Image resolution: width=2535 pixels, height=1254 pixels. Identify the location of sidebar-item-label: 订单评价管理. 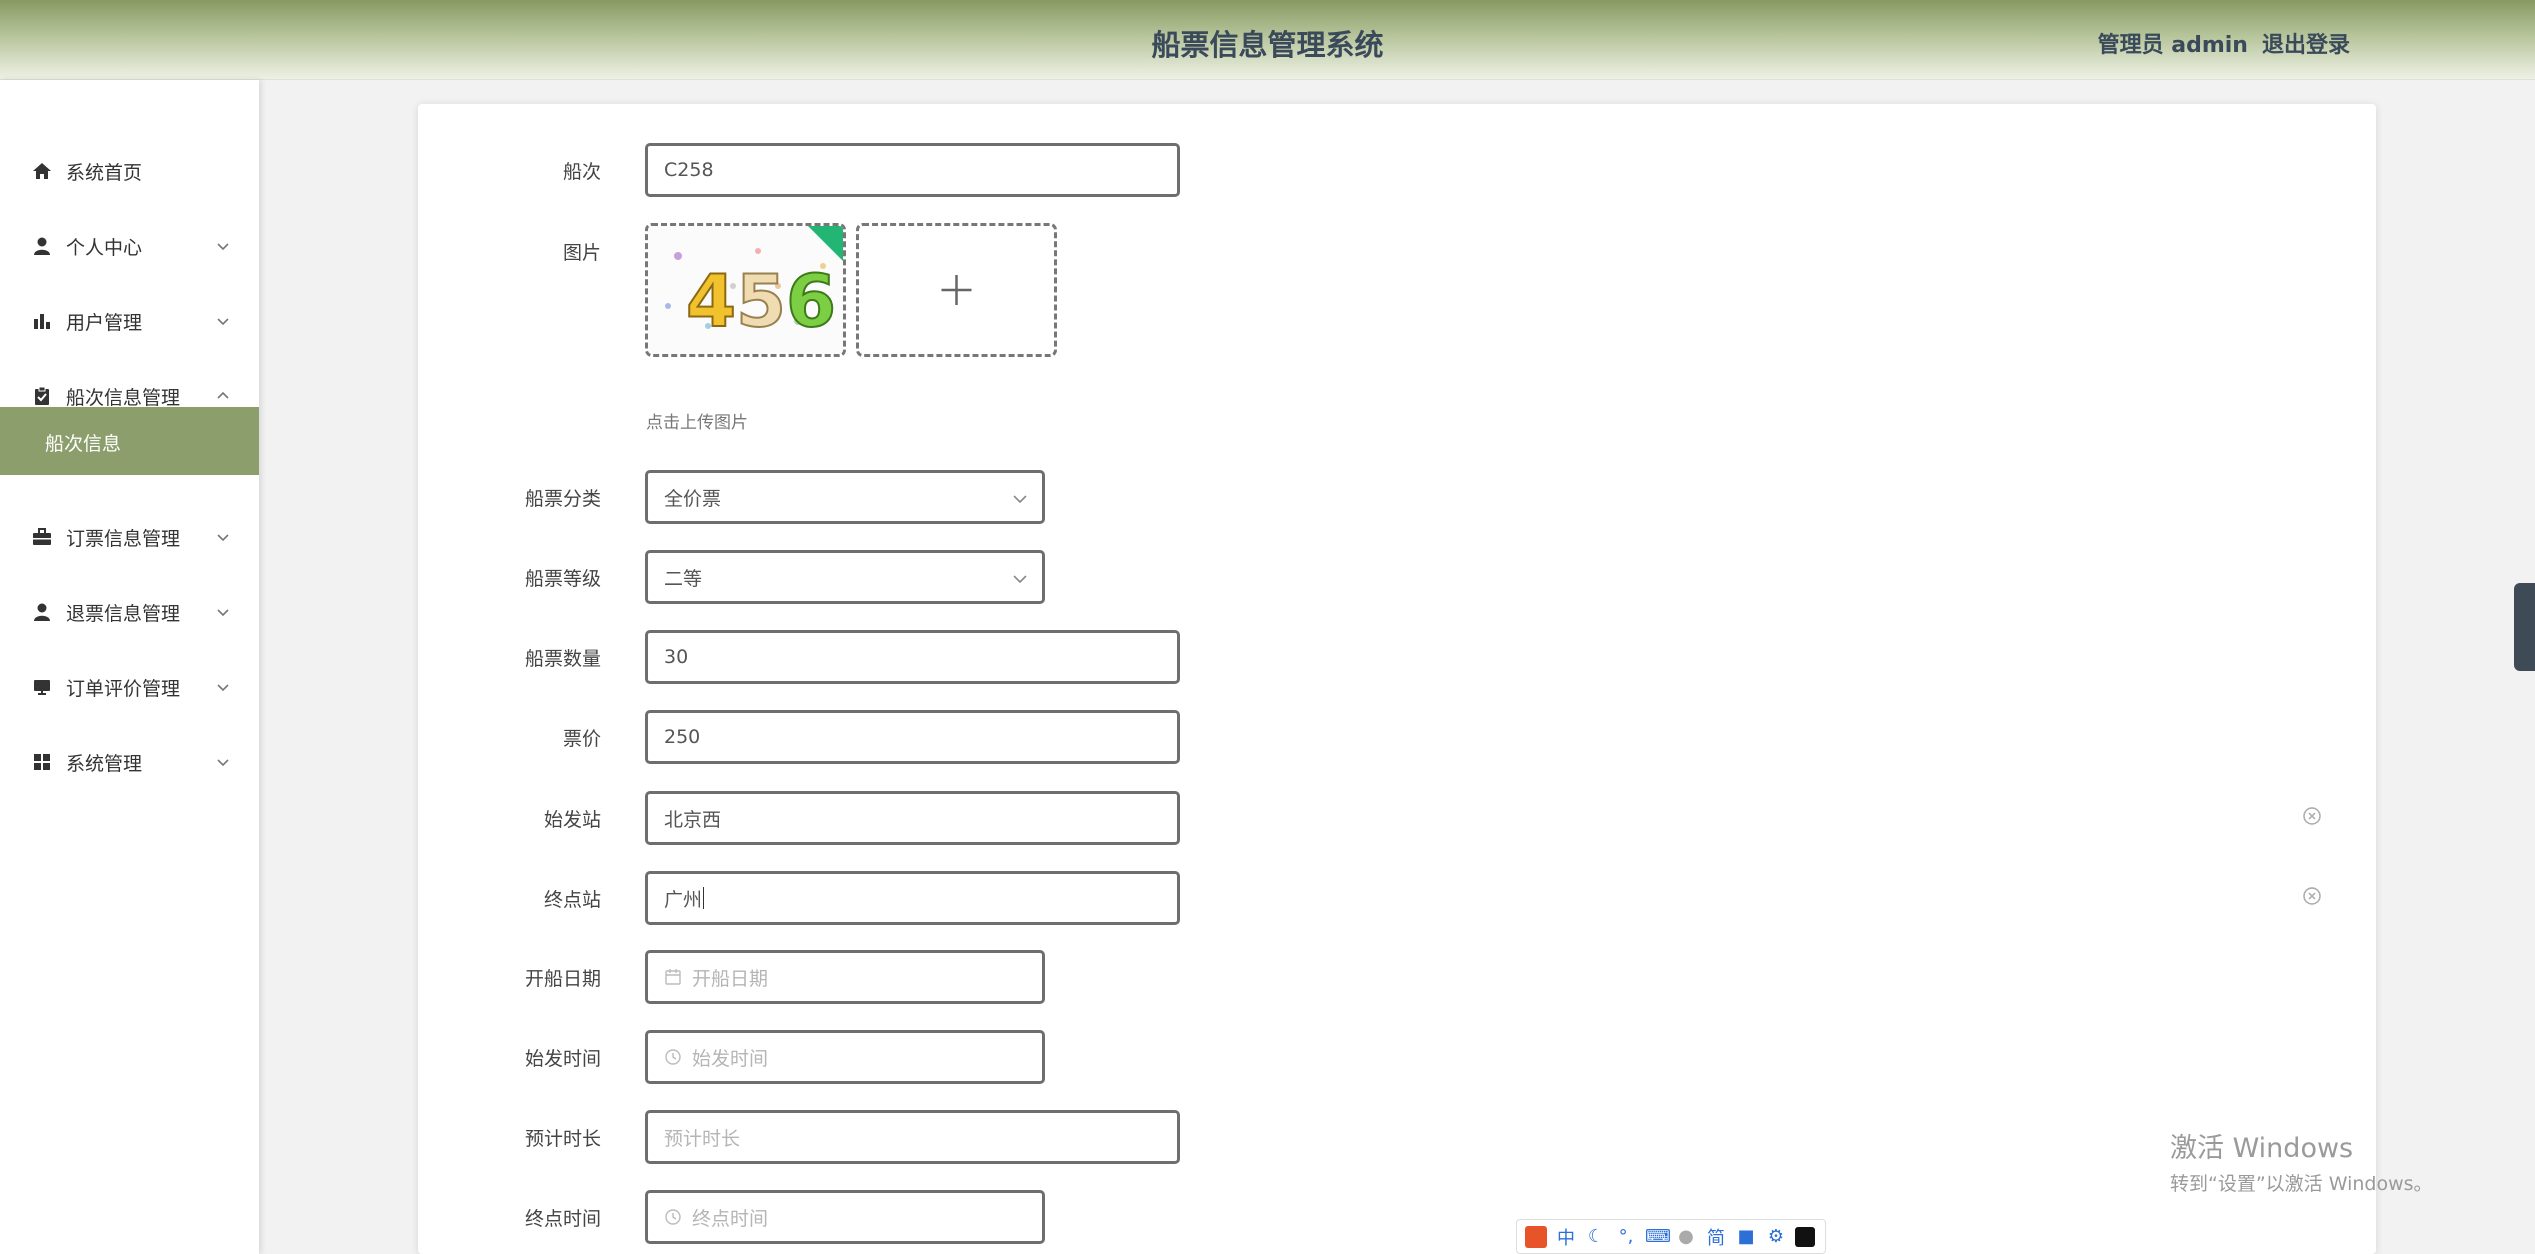
(123, 688).